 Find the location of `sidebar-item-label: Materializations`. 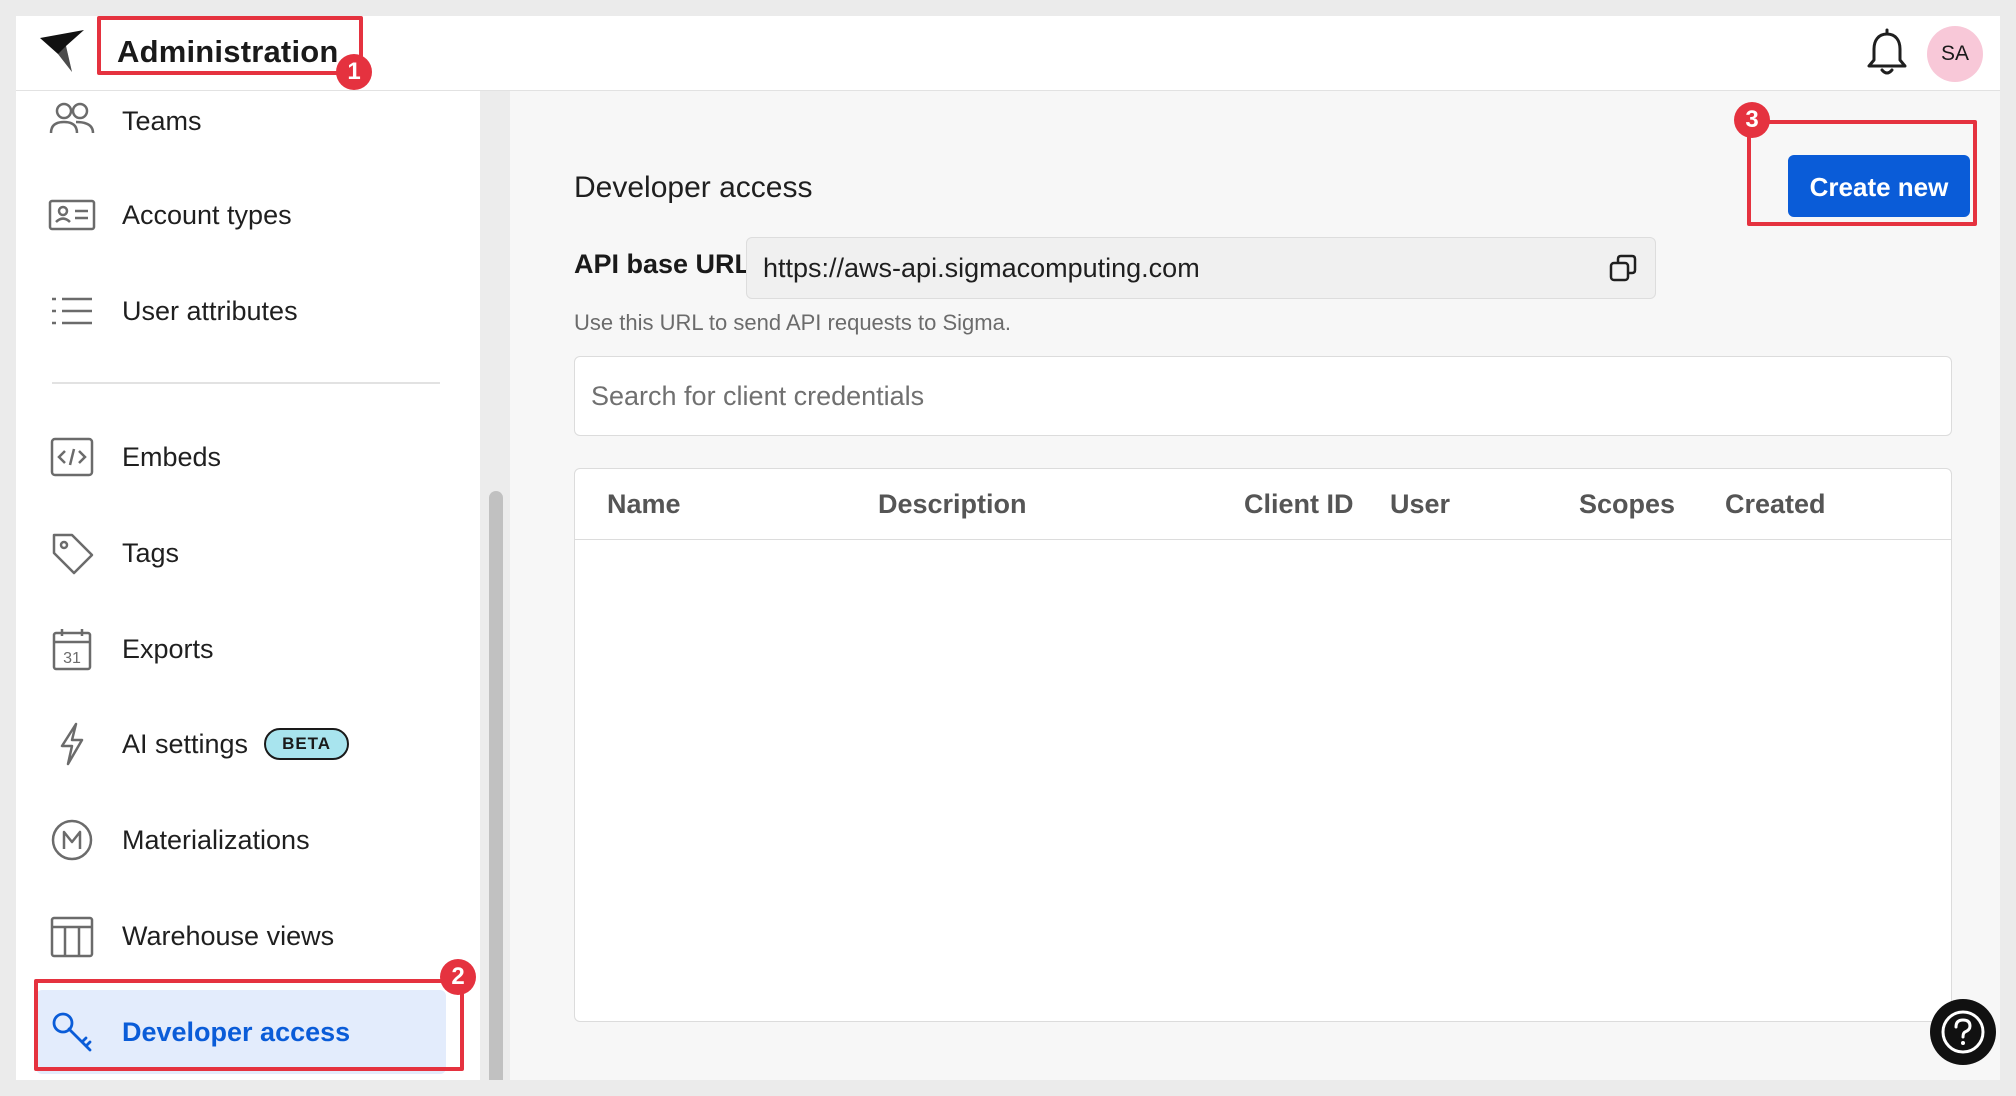

sidebar-item-label: Materializations is located at coordinates (216, 839).